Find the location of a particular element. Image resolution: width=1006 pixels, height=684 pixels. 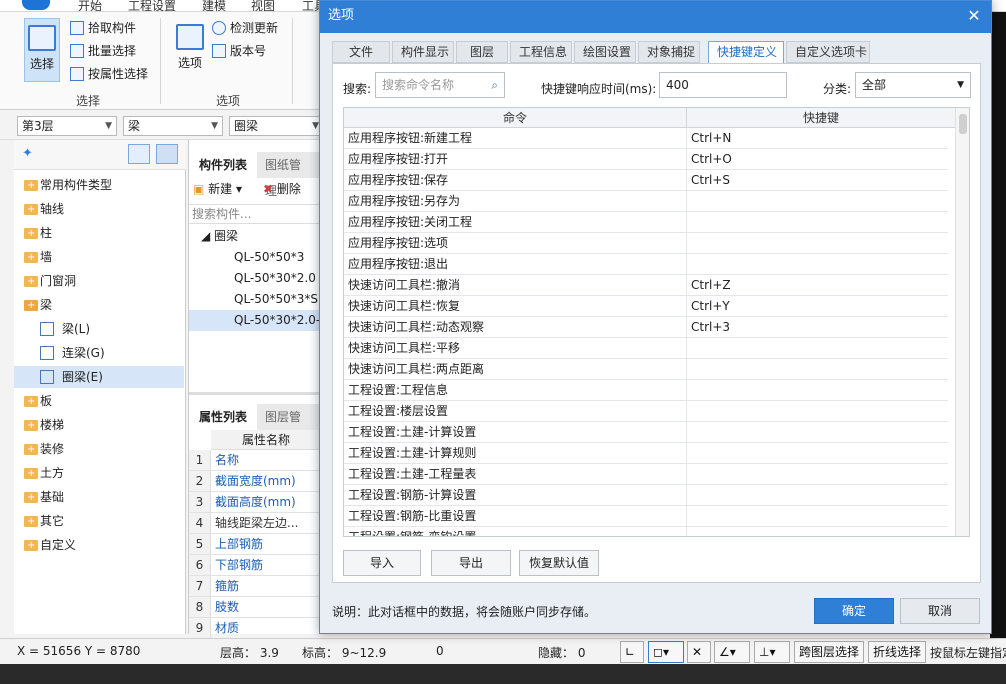

property-row: 1 名称 is located at coordinates (255, 460).